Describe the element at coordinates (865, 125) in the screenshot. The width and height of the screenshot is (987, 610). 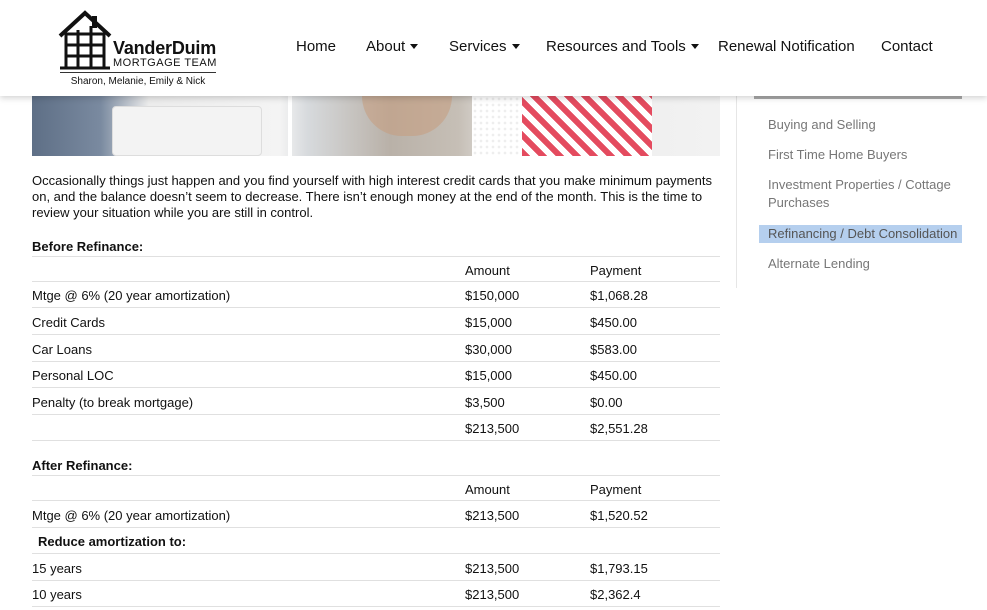
I see `sidebar-item-buying-selling: Buying and Selling` at that location.